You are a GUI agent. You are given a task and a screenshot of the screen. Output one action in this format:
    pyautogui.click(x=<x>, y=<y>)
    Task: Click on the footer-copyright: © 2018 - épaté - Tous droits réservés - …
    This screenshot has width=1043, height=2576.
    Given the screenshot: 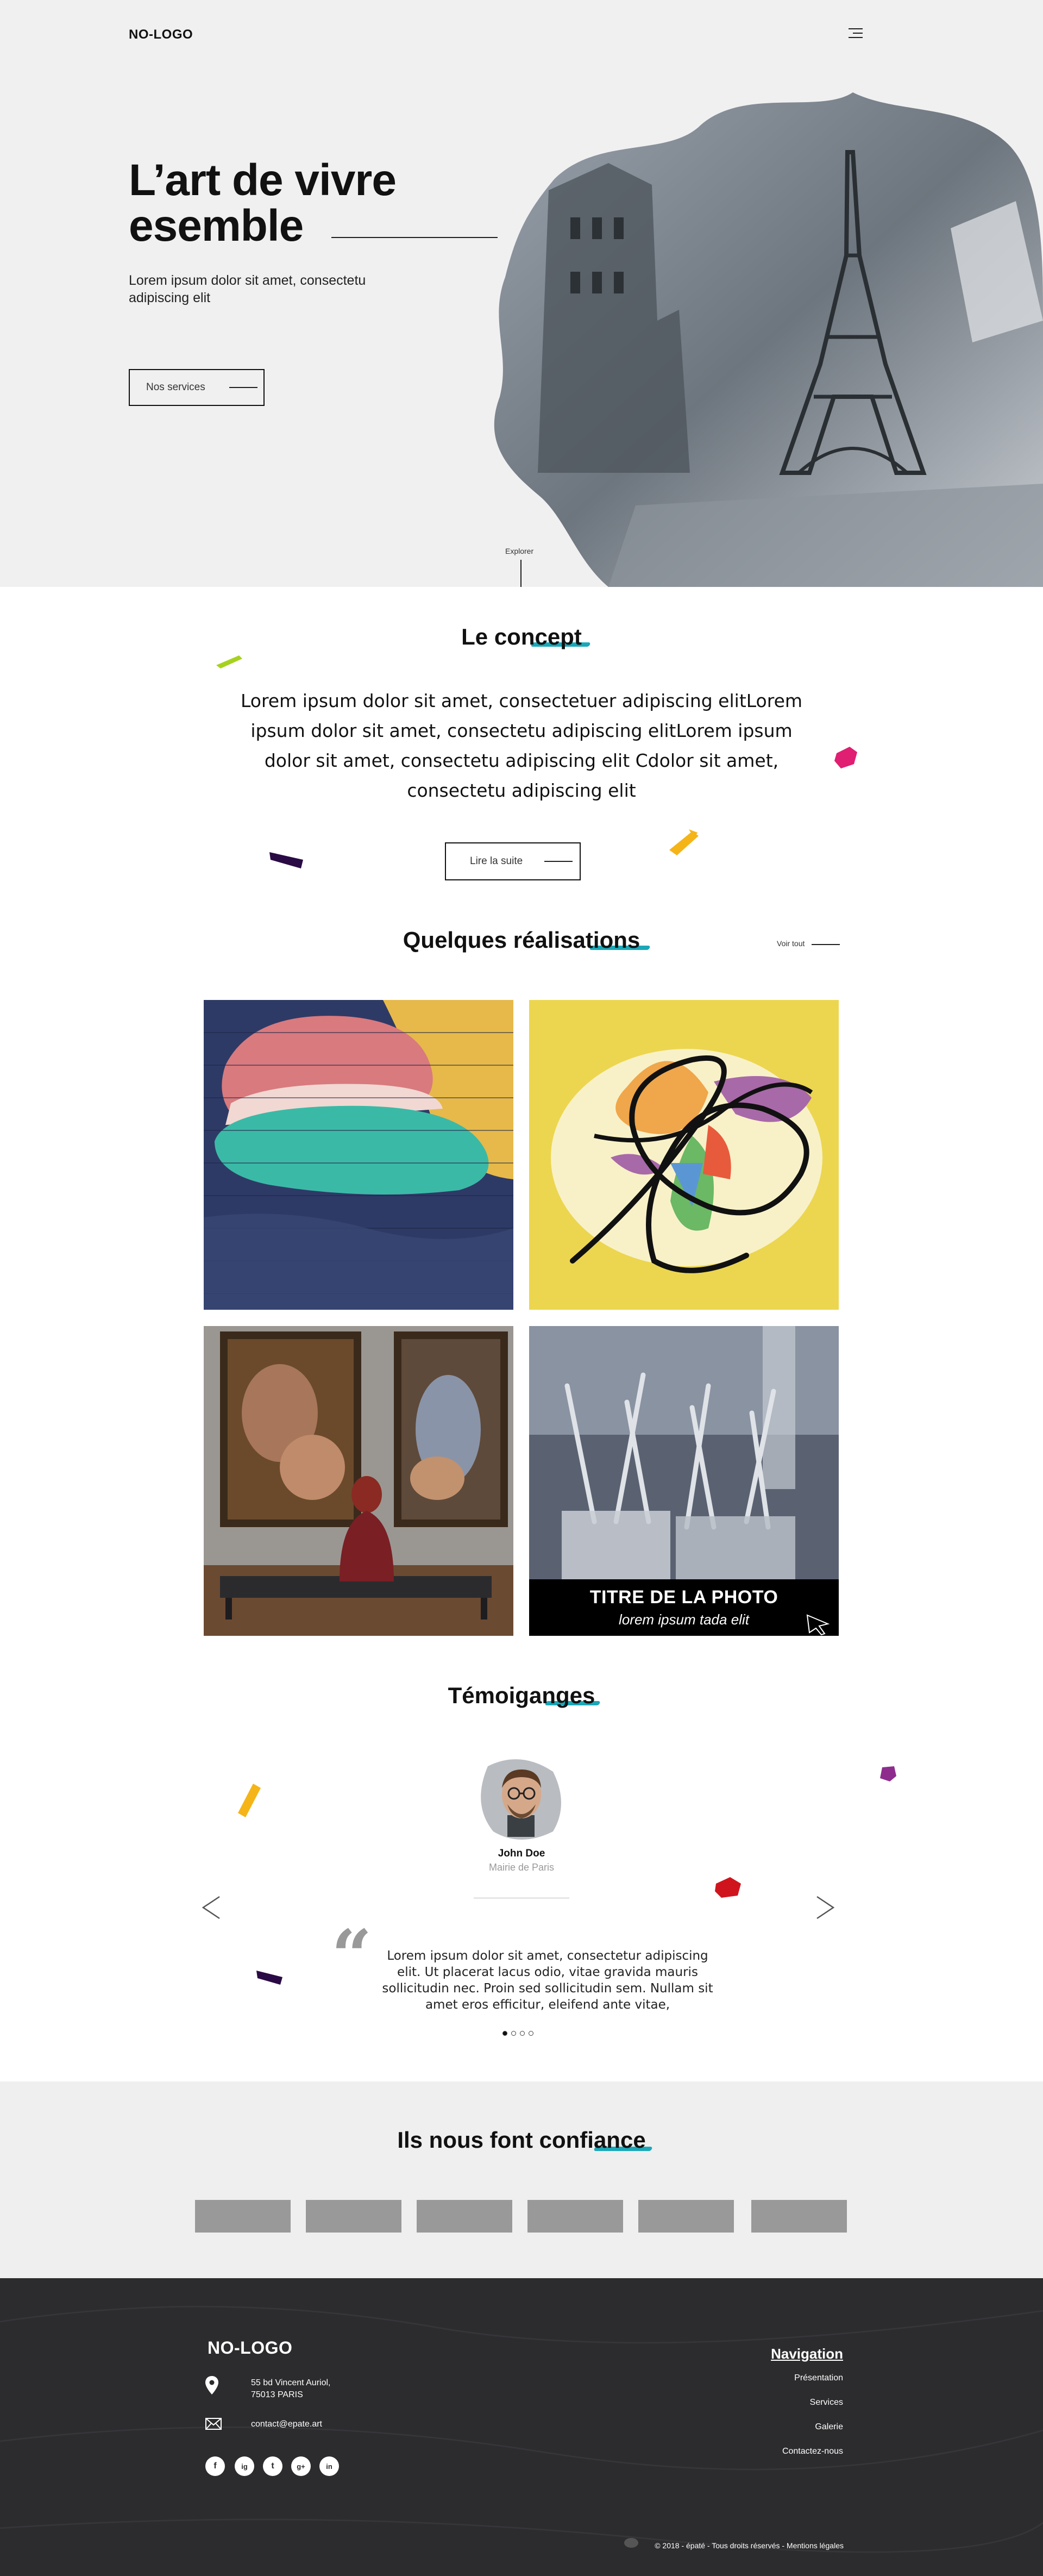 What is the action you would take?
    pyautogui.click(x=749, y=2545)
    